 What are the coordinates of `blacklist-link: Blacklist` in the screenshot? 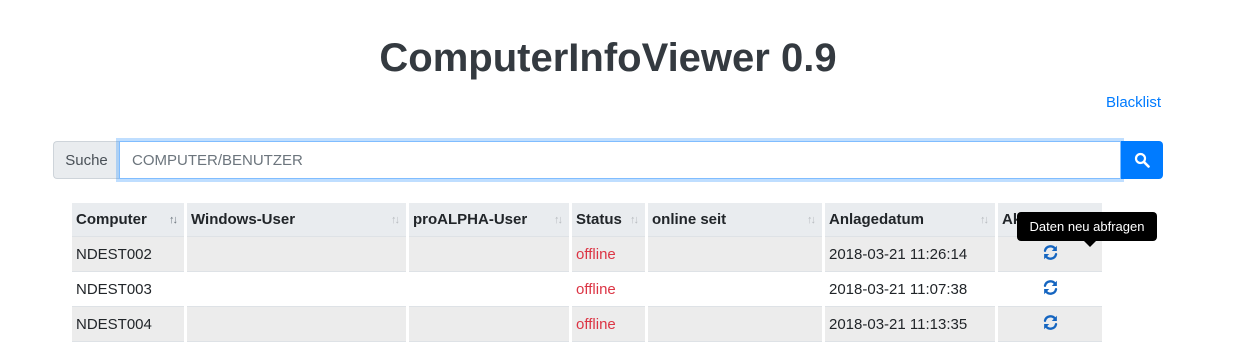 It's located at (1133, 102).